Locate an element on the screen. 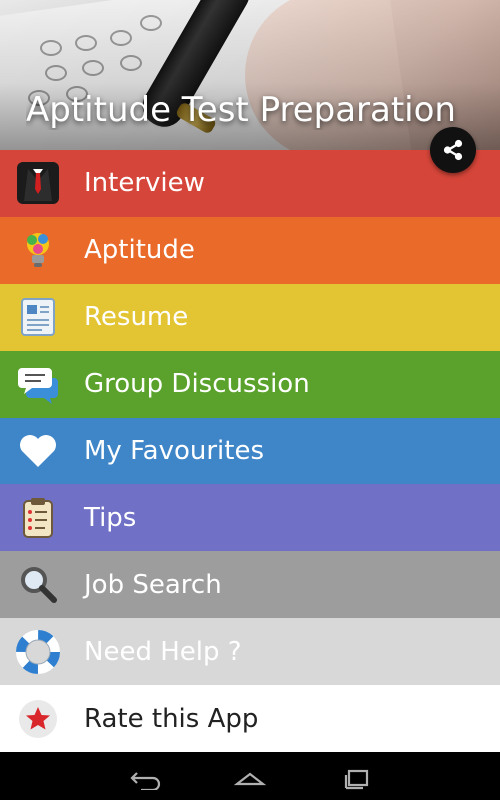 The width and height of the screenshot is (500, 800). suit-tie-icon is located at coordinates (38, 183).